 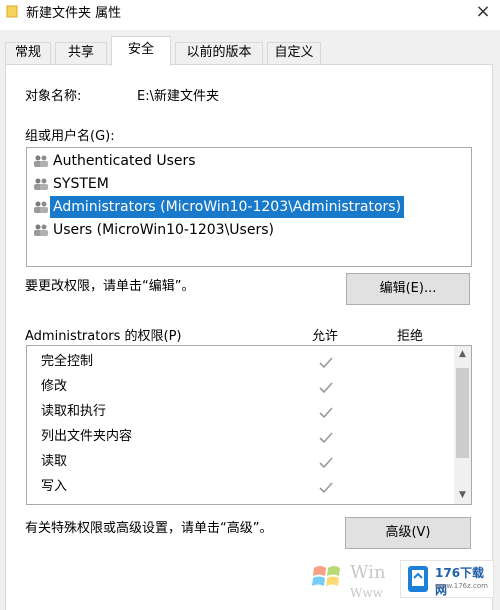 What do you see at coordinates (410, 336) in the screenshot?
I see `deny-header: 拒绝` at bounding box center [410, 336].